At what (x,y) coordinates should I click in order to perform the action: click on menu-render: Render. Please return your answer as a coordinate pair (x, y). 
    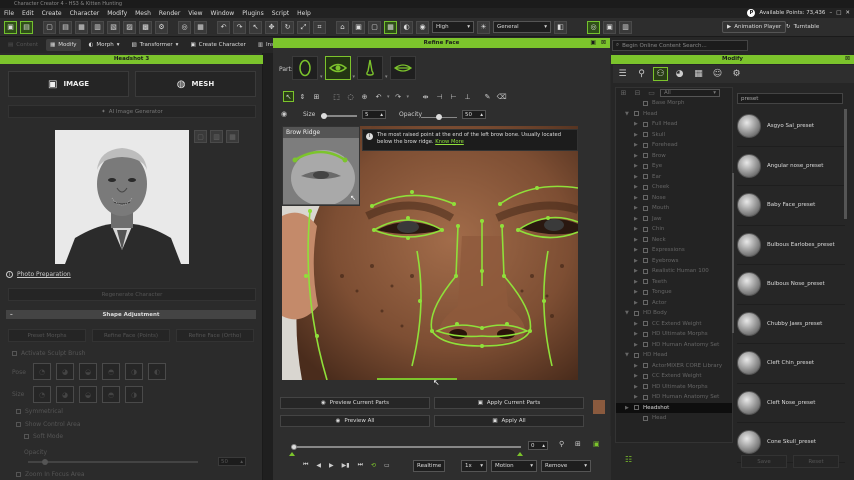
    Looking at the image, I should click on (169, 13).